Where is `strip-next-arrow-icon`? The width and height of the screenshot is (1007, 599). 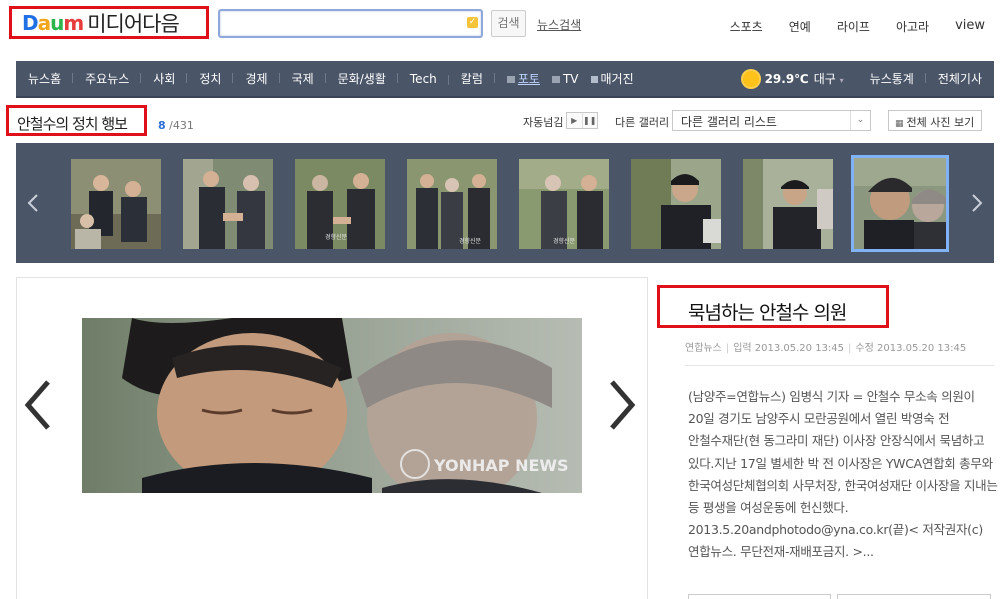 strip-next-arrow-icon is located at coordinates (977, 203).